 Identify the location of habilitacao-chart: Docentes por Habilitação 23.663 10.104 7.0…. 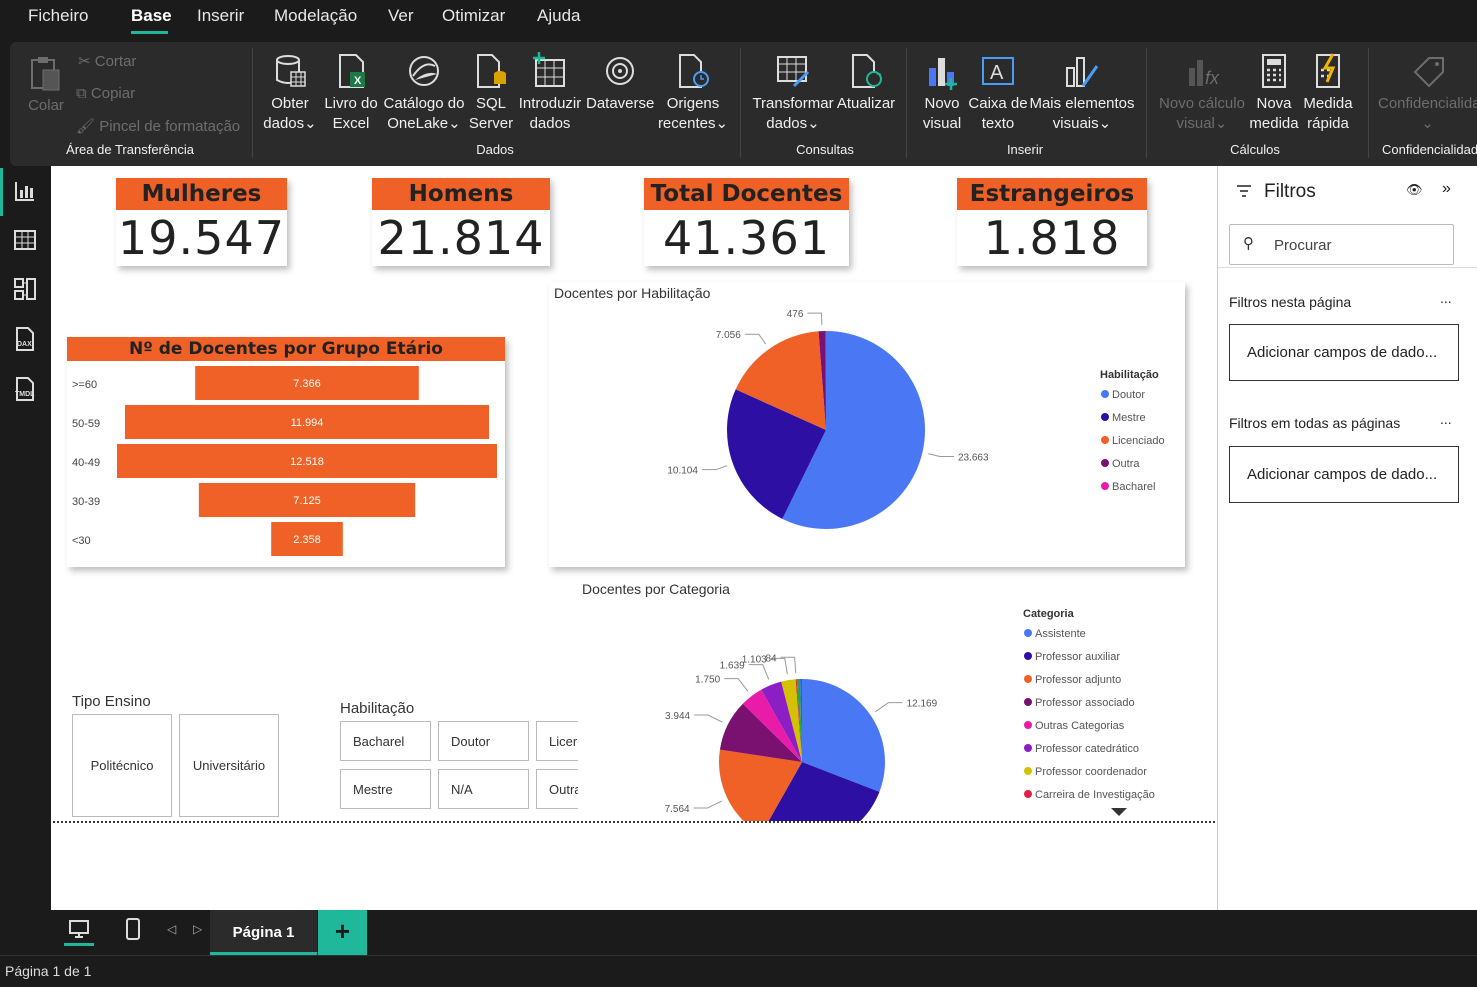
(867, 424).